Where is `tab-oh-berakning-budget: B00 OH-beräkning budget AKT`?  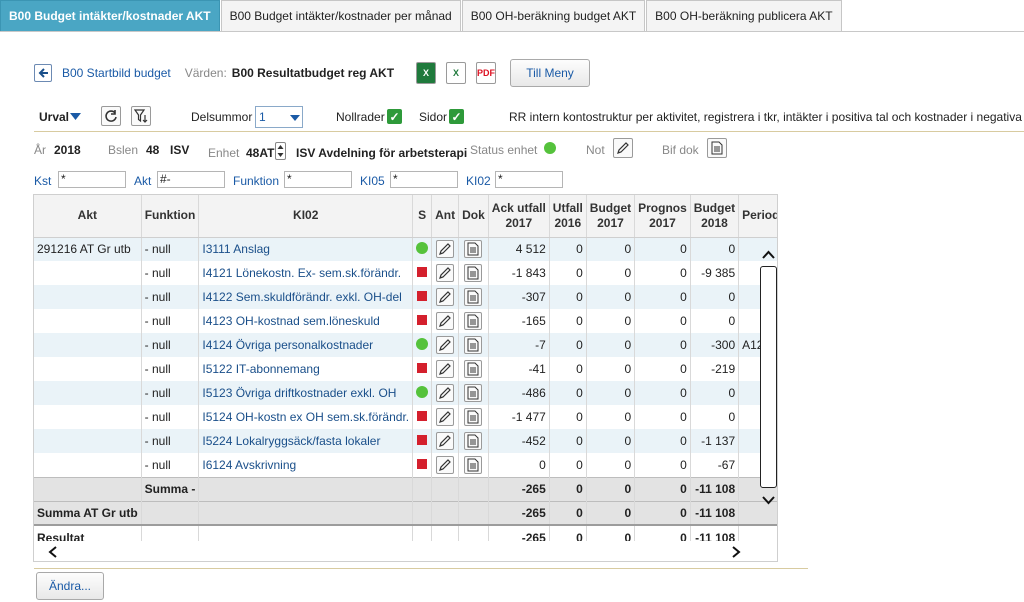
tab-oh-berakning-budget: B00 OH-beräkning budget AKT is located at coordinates (553, 15).